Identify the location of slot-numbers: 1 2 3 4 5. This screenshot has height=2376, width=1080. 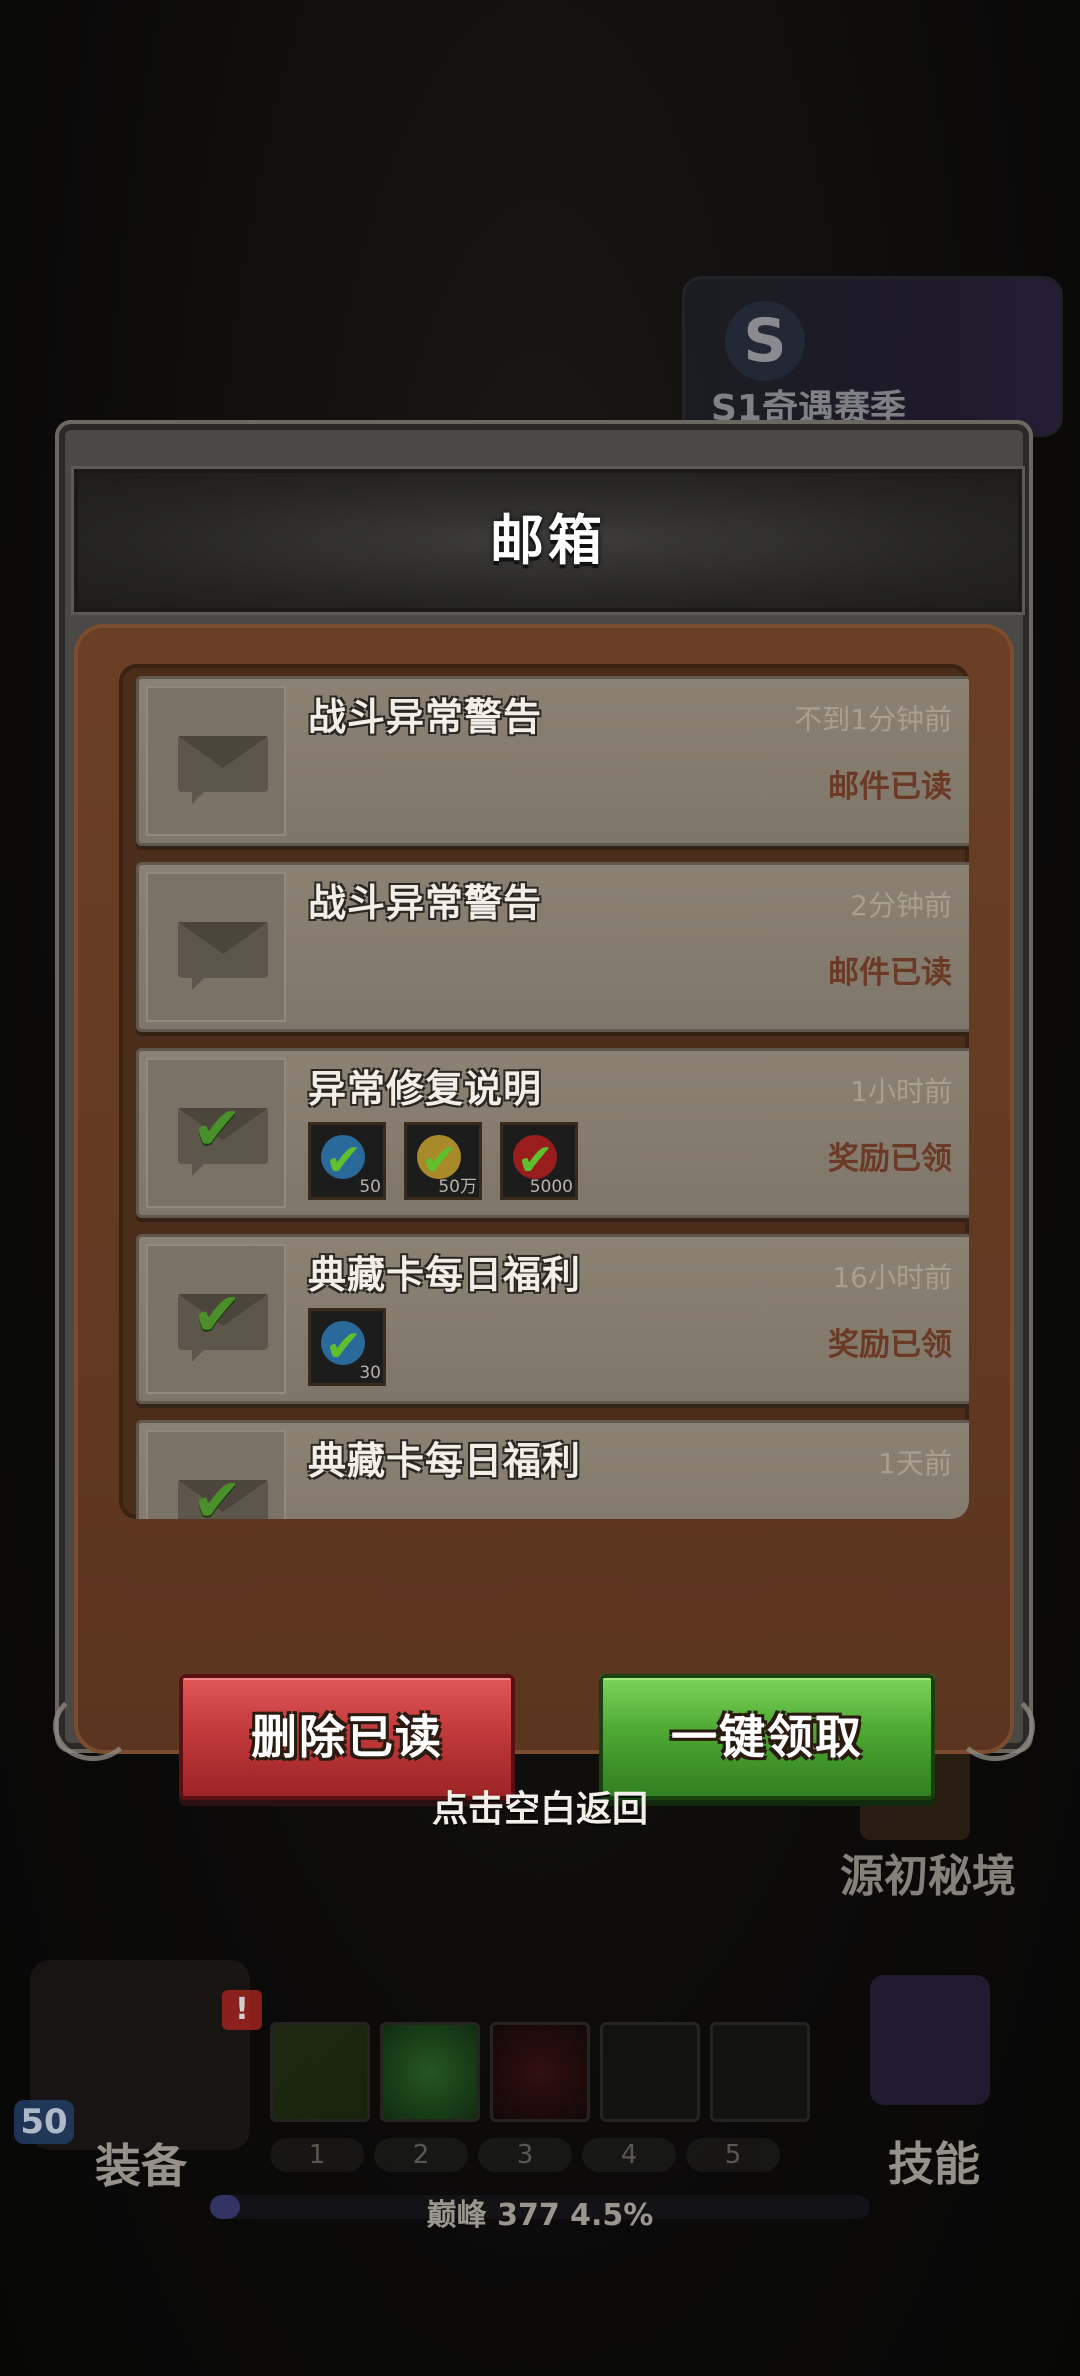
(525, 2155).